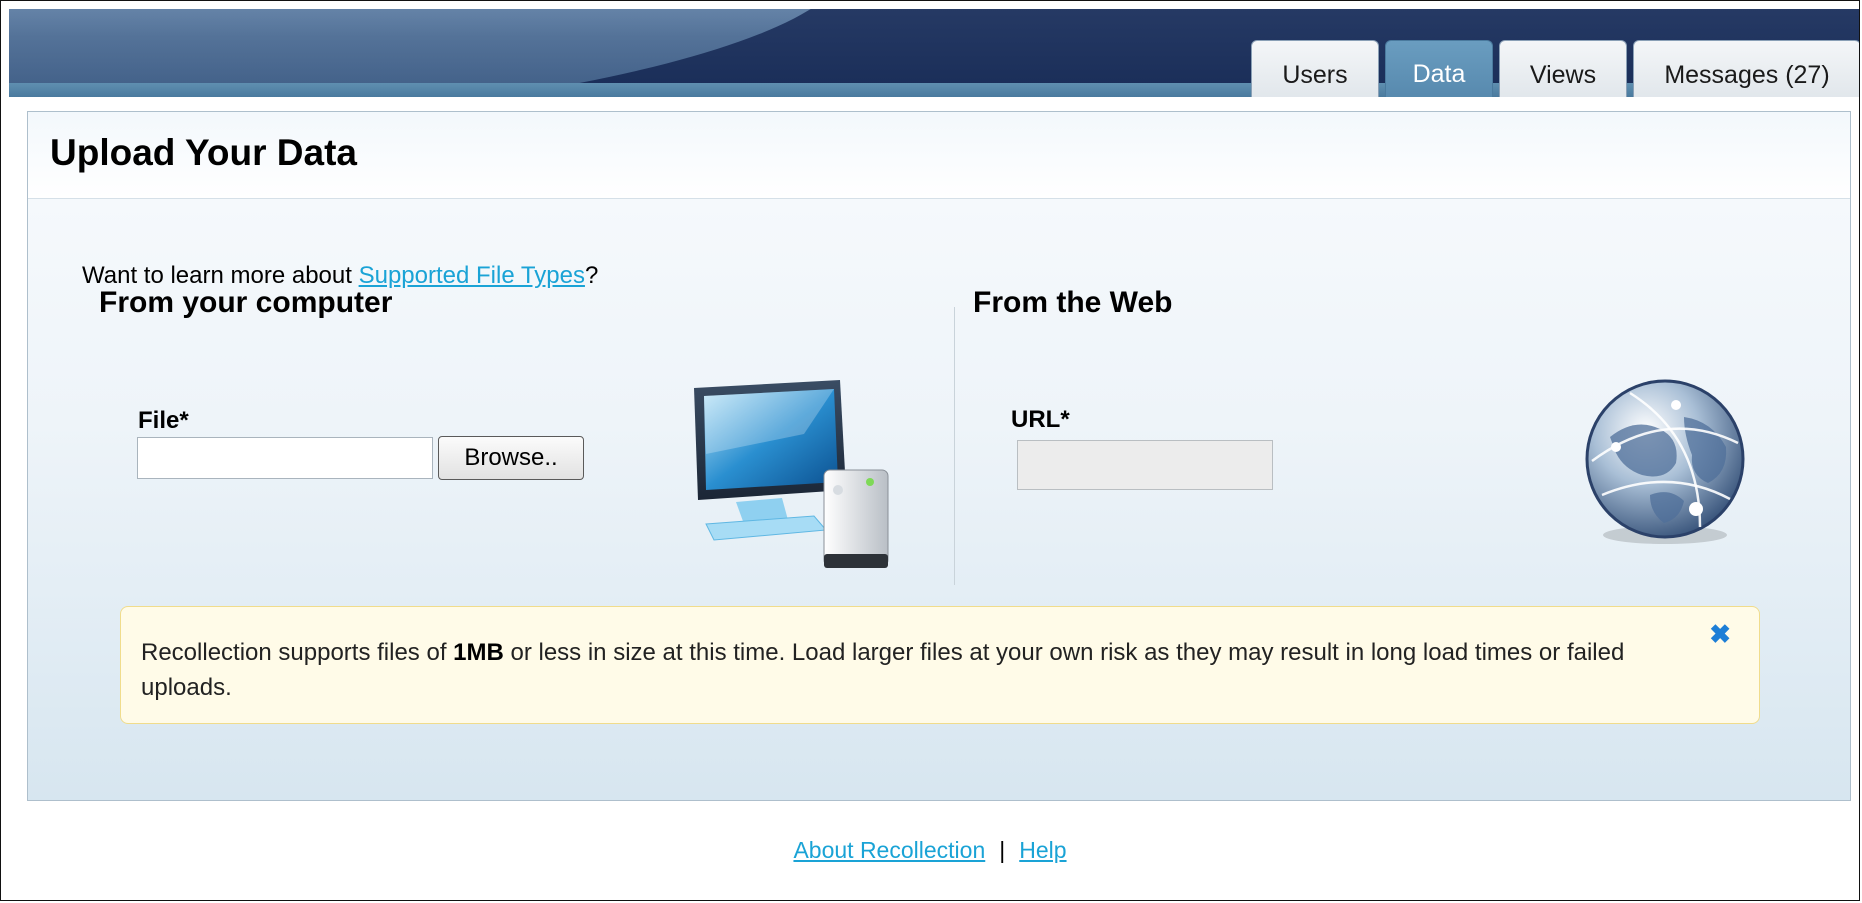 The image size is (1862, 903). What do you see at coordinates (934, 53) in the screenshot?
I see `header-banner: Users Data Views Messages (27)` at bounding box center [934, 53].